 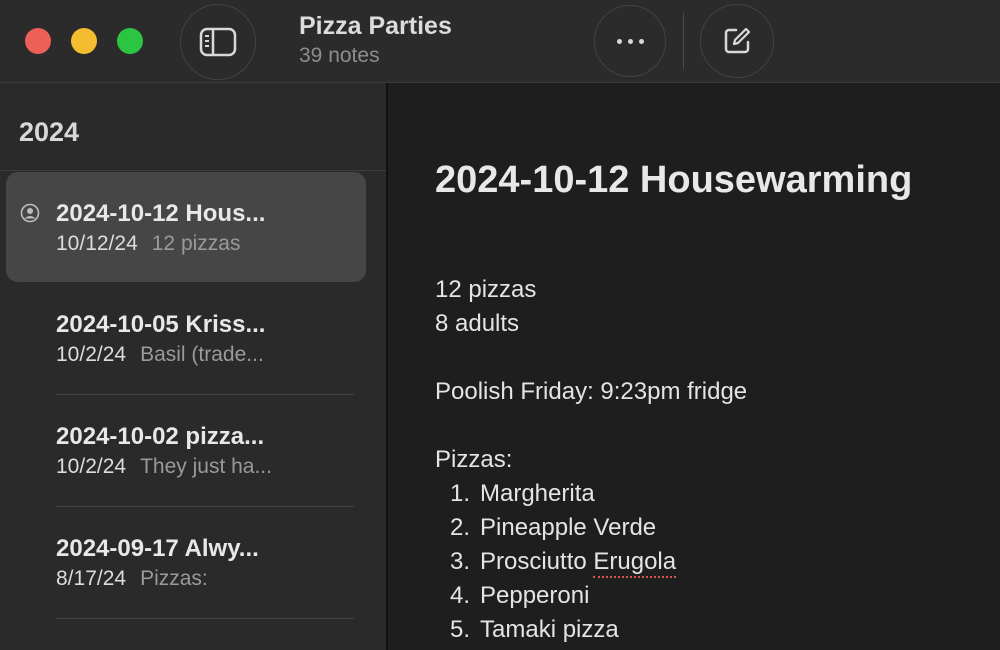 I want to click on section-header: 2024, so click(x=49, y=132).